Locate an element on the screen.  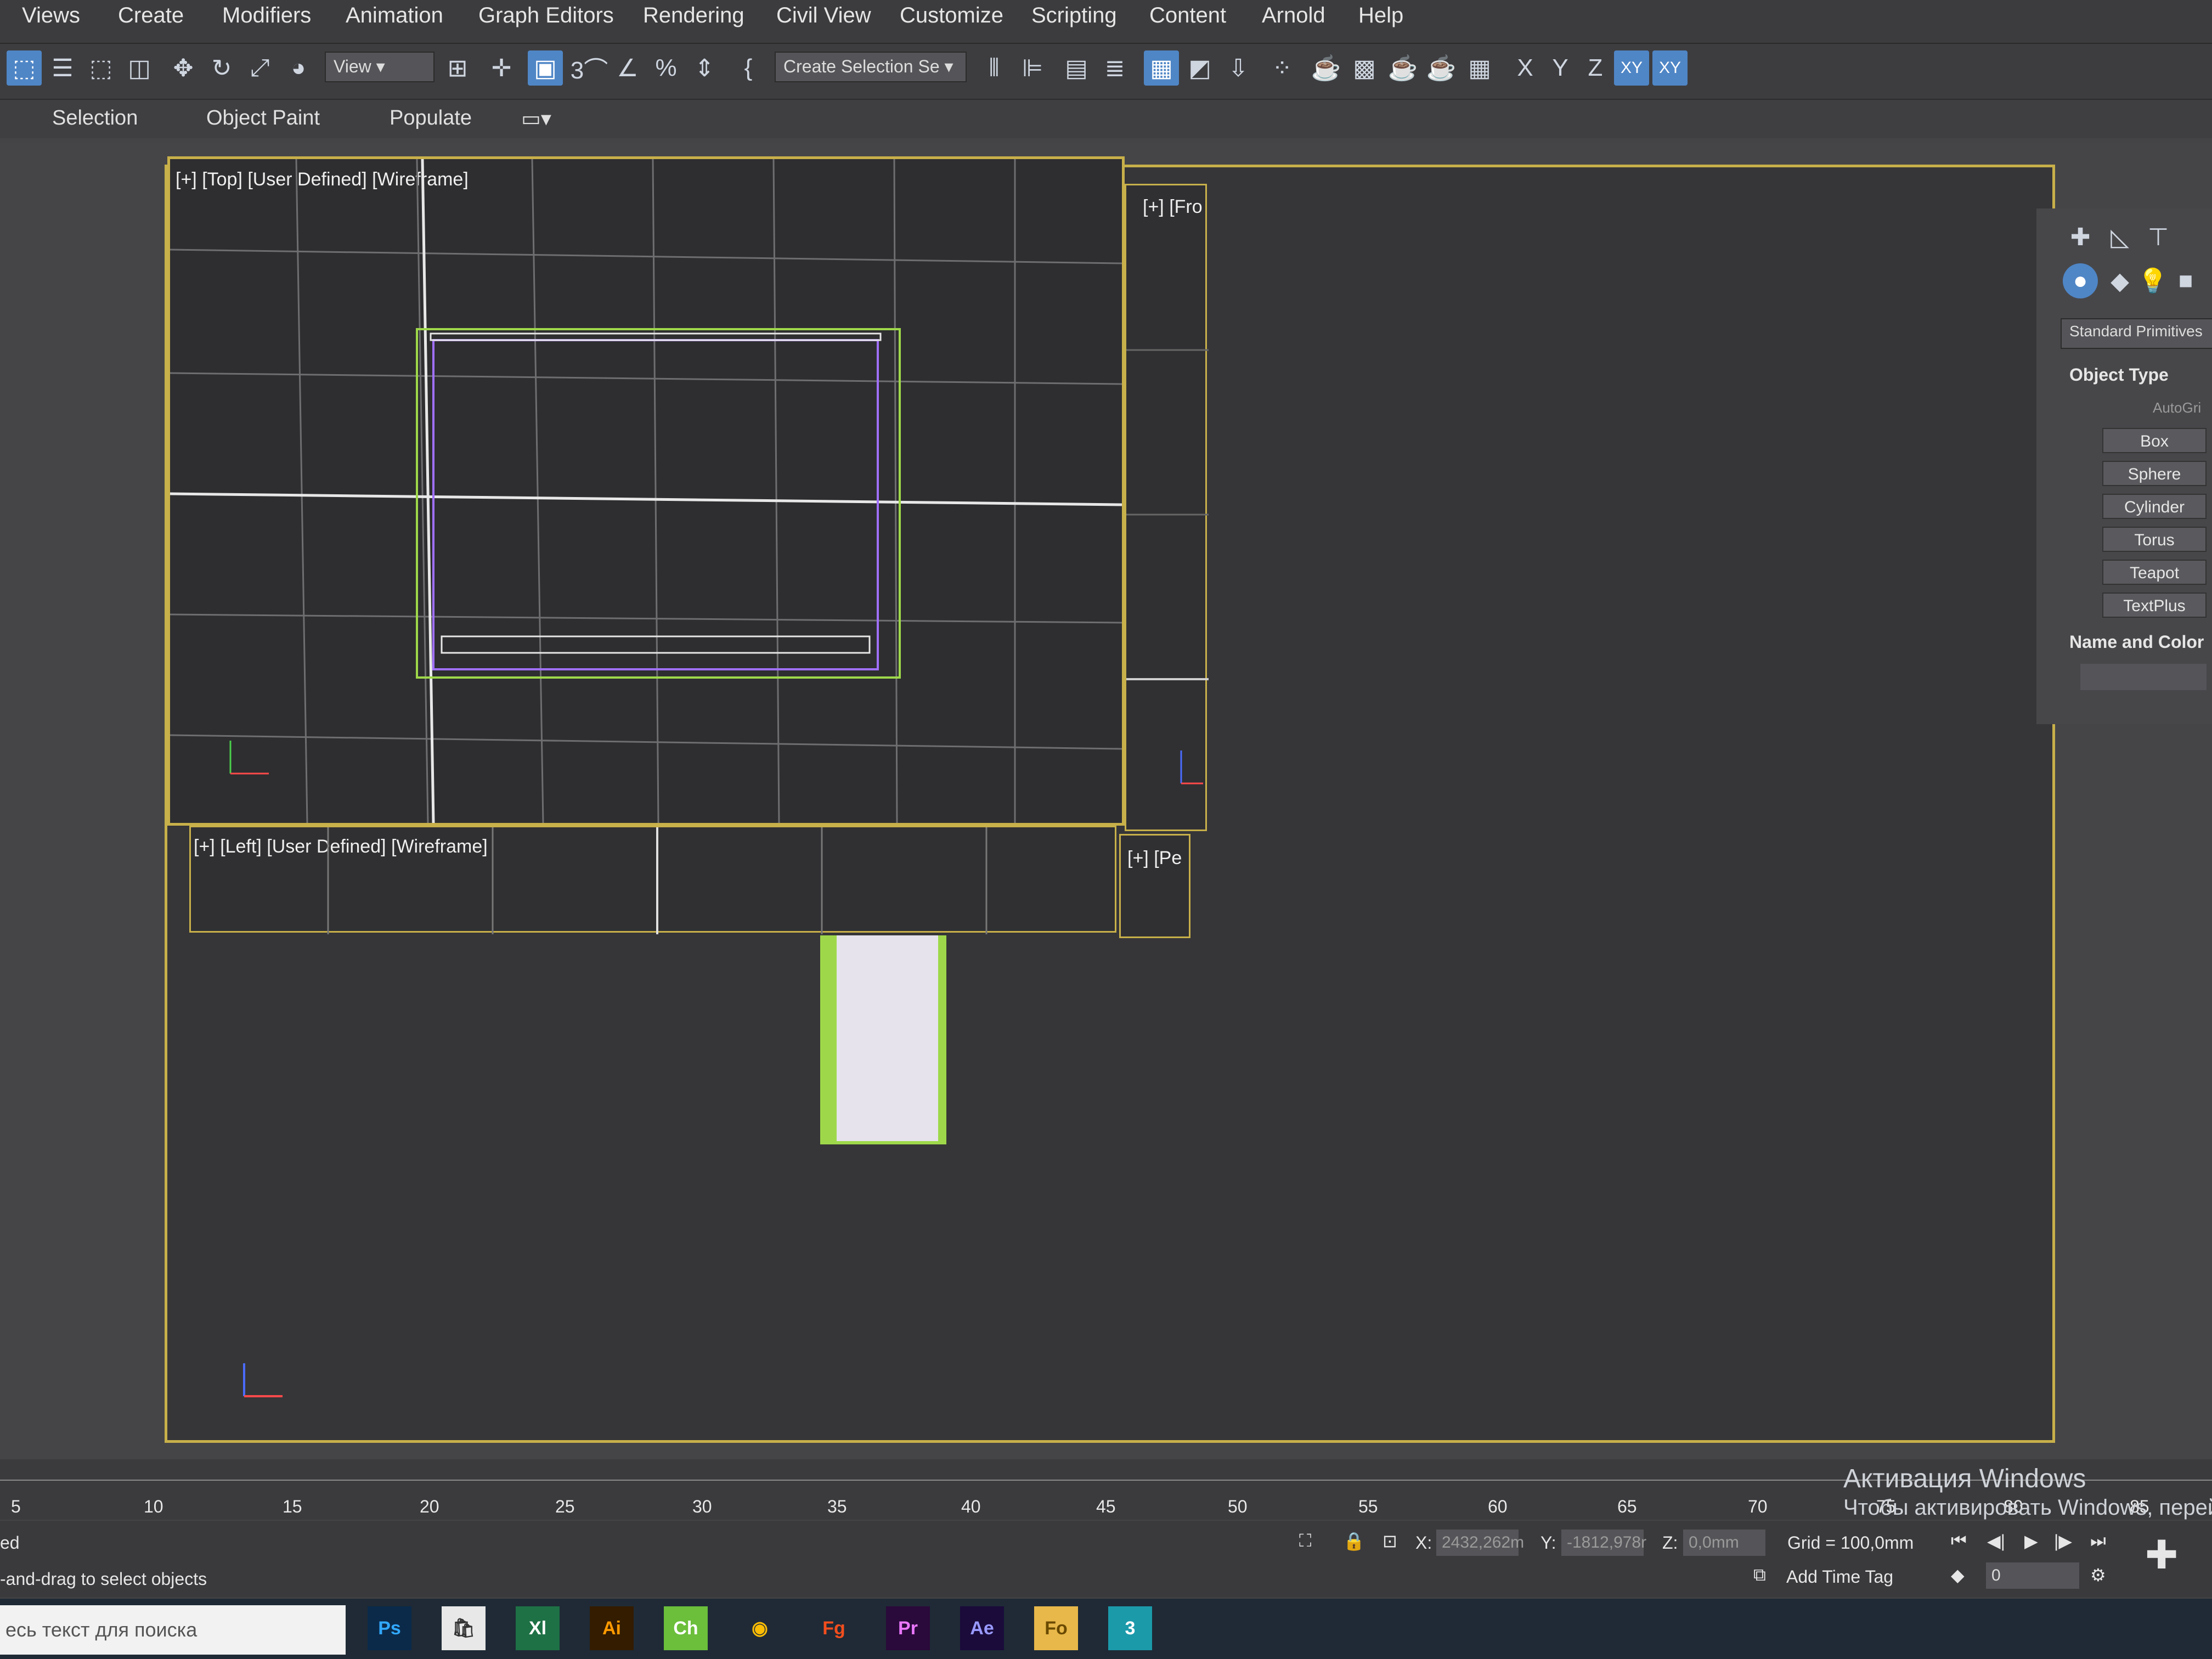
render-grid-icon: ▦ is located at coordinates (1479, 68).